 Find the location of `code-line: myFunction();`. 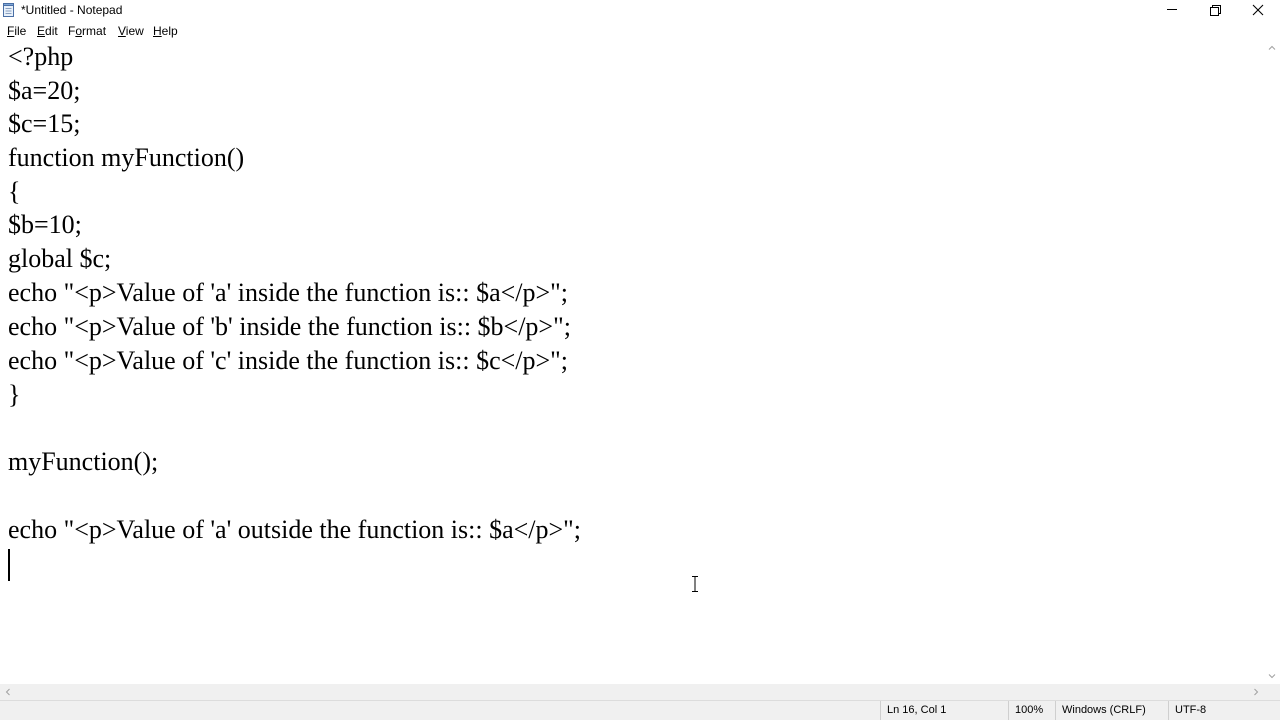

code-line: myFunction(); is located at coordinates (83, 461).